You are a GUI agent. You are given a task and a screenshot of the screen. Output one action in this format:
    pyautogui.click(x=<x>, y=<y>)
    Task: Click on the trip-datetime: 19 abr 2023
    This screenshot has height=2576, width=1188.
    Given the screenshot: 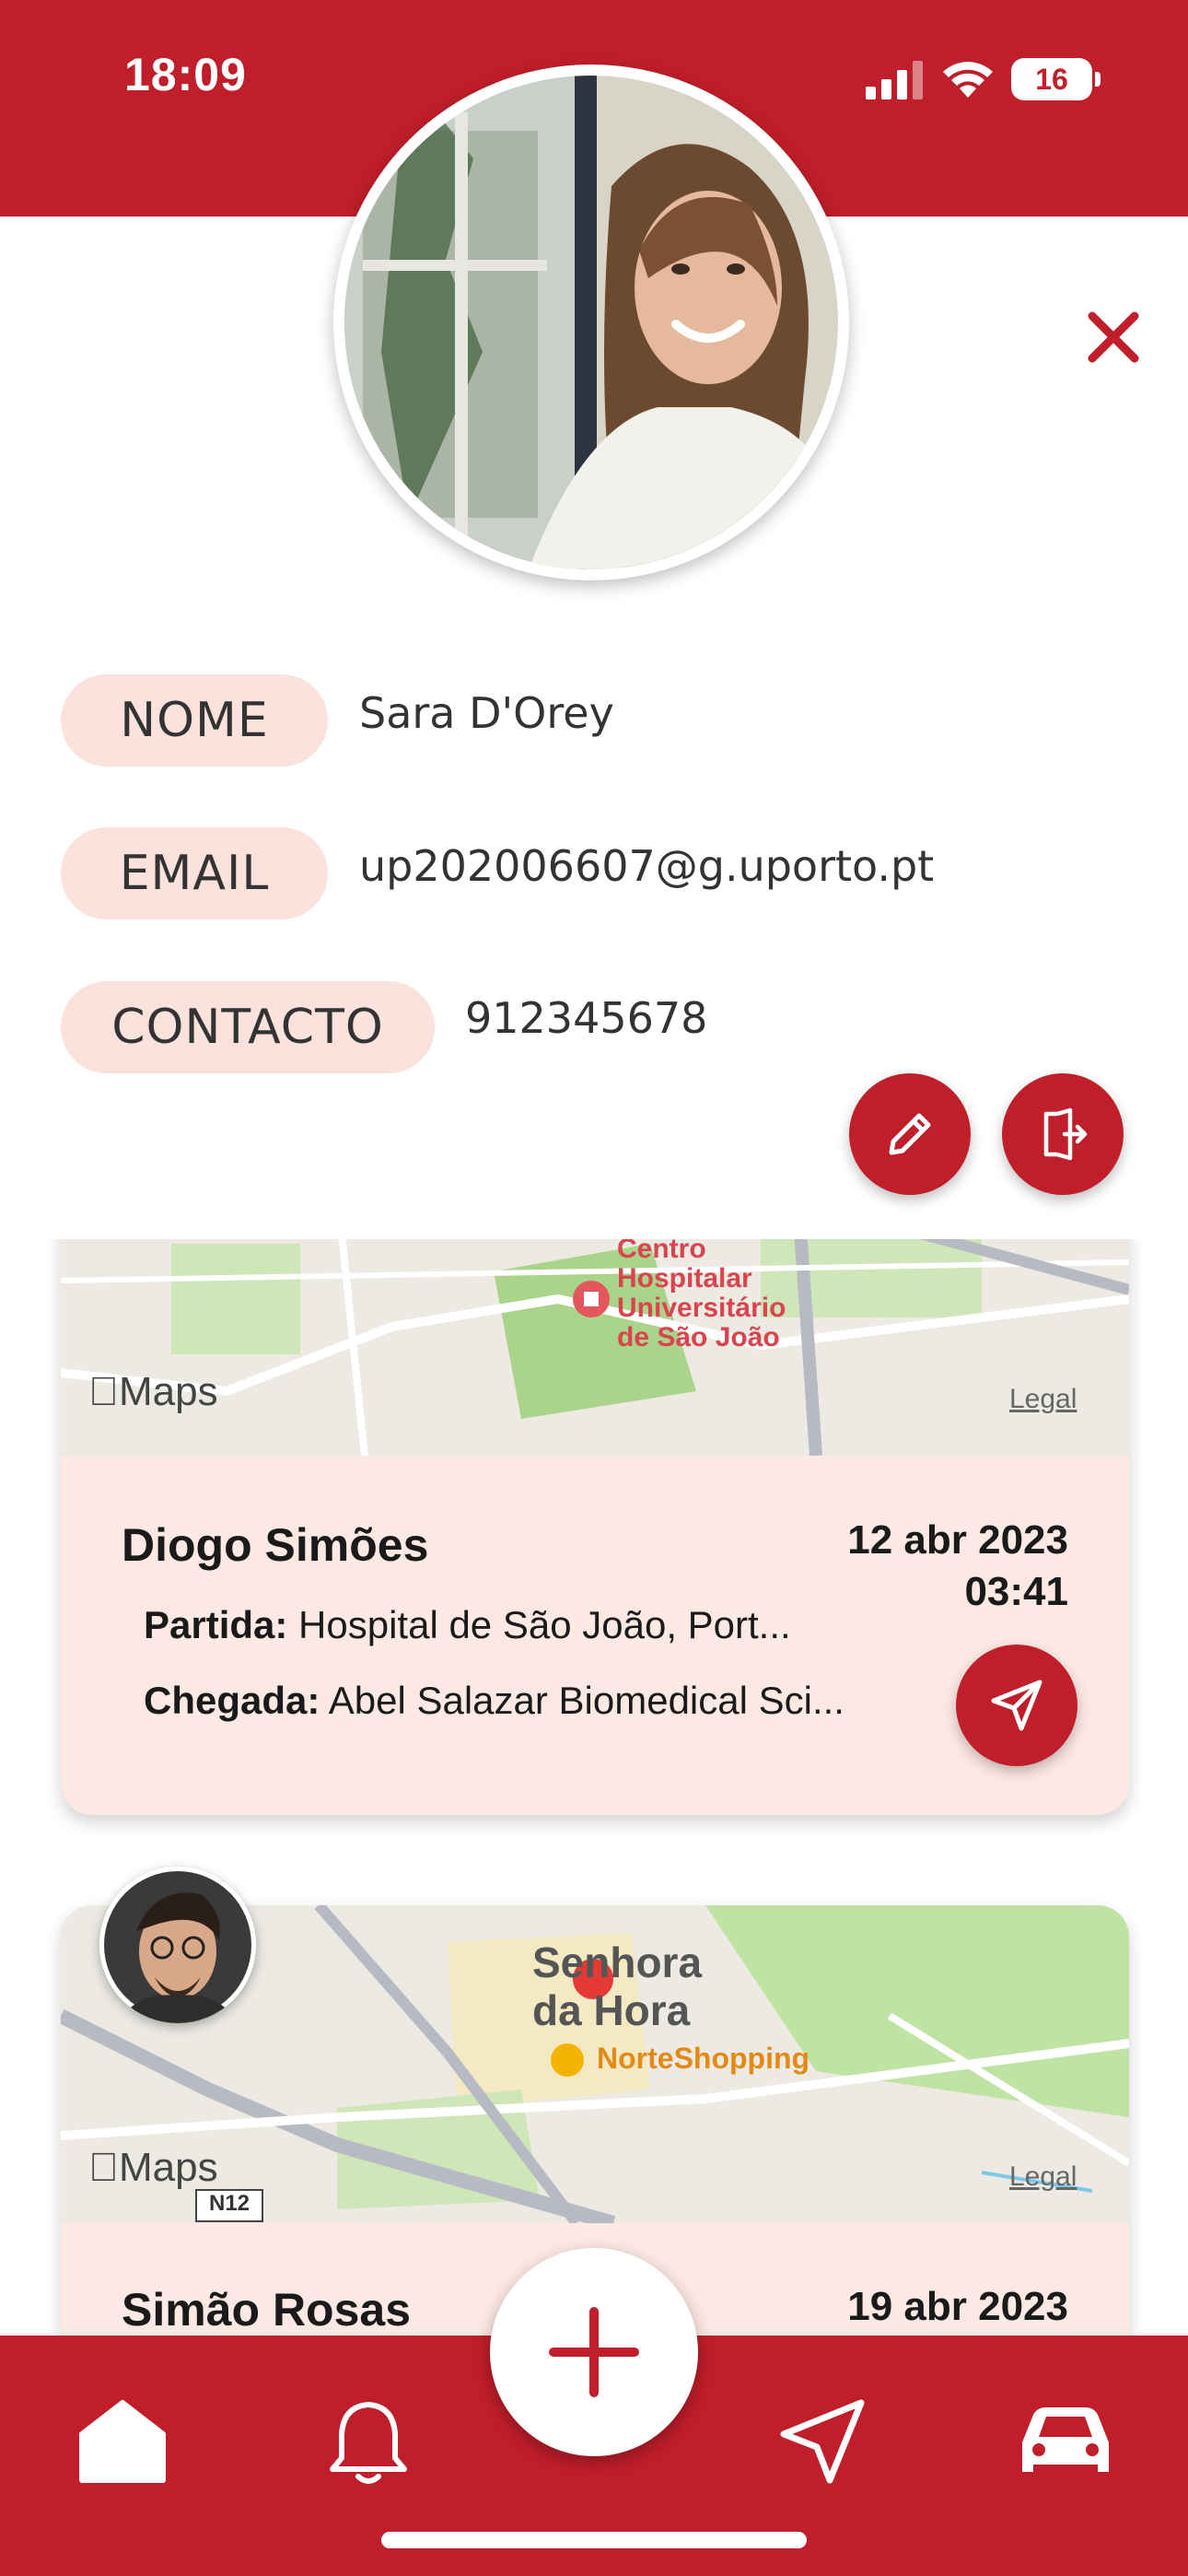 What is the action you would take?
    pyautogui.click(x=957, y=2307)
    